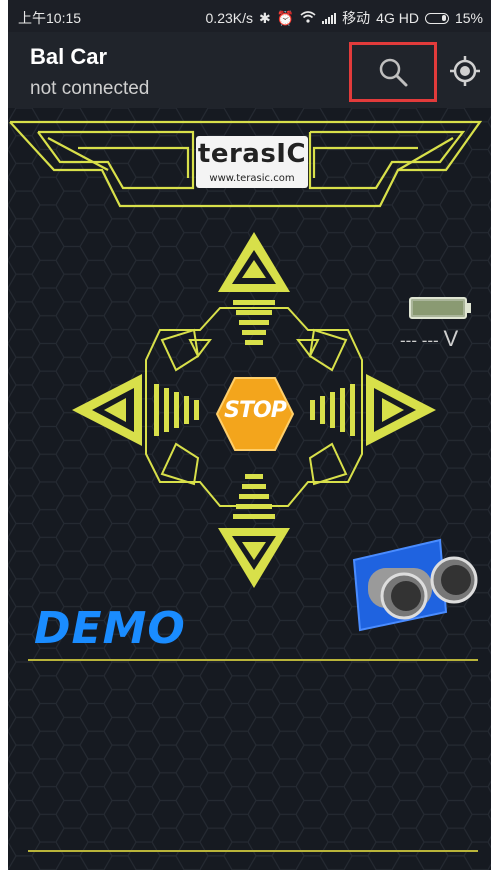  What do you see at coordinates (90, 88) in the screenshot?
I see `connection-status: not connected` at bounding box center [90, 88].